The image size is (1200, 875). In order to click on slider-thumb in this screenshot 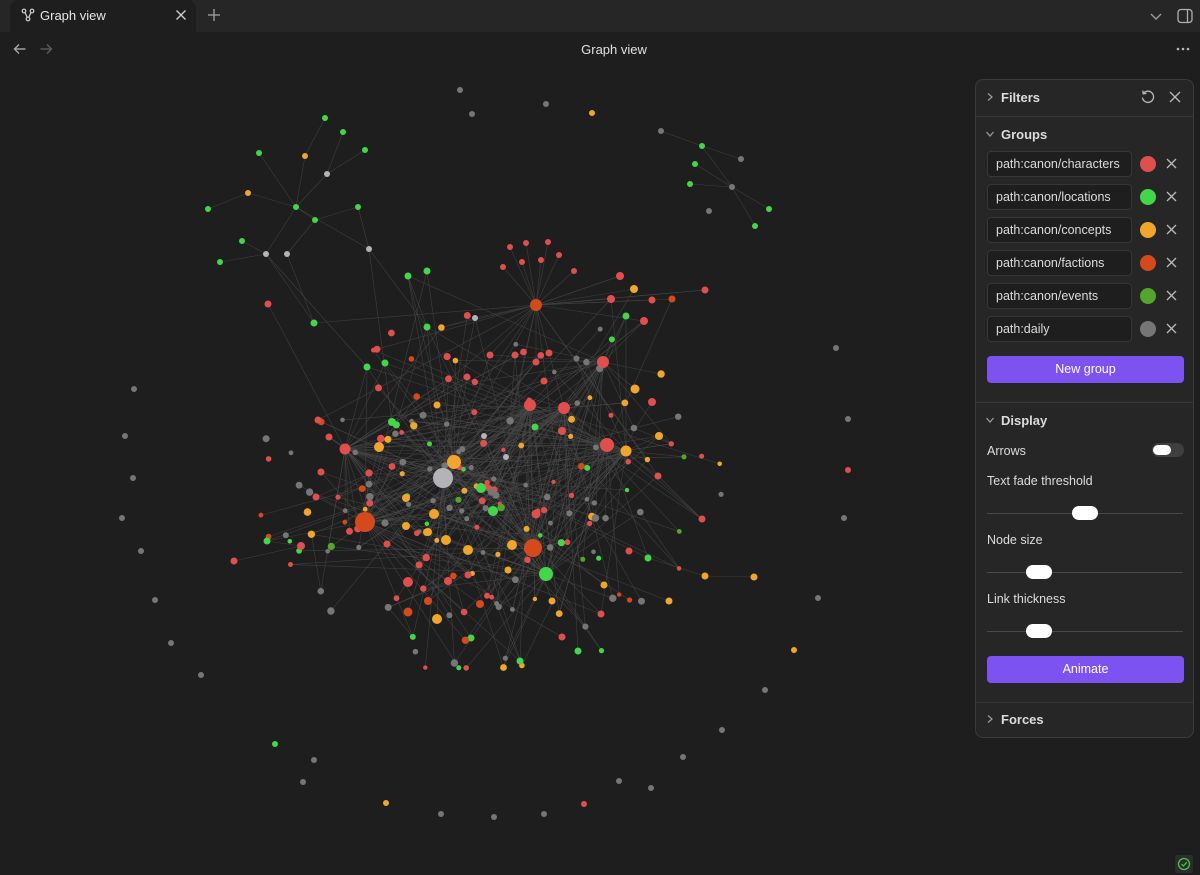, I will do `click(1039, 631)`.